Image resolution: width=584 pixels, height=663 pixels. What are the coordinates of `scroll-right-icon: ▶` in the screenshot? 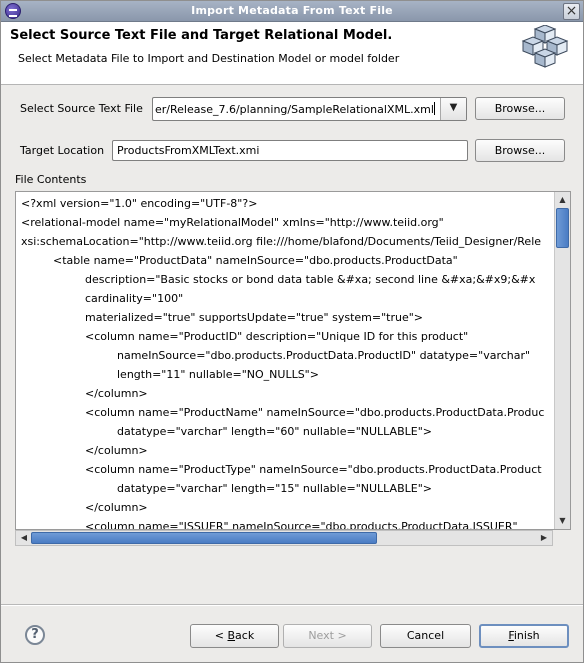 It's located at (544, 538).